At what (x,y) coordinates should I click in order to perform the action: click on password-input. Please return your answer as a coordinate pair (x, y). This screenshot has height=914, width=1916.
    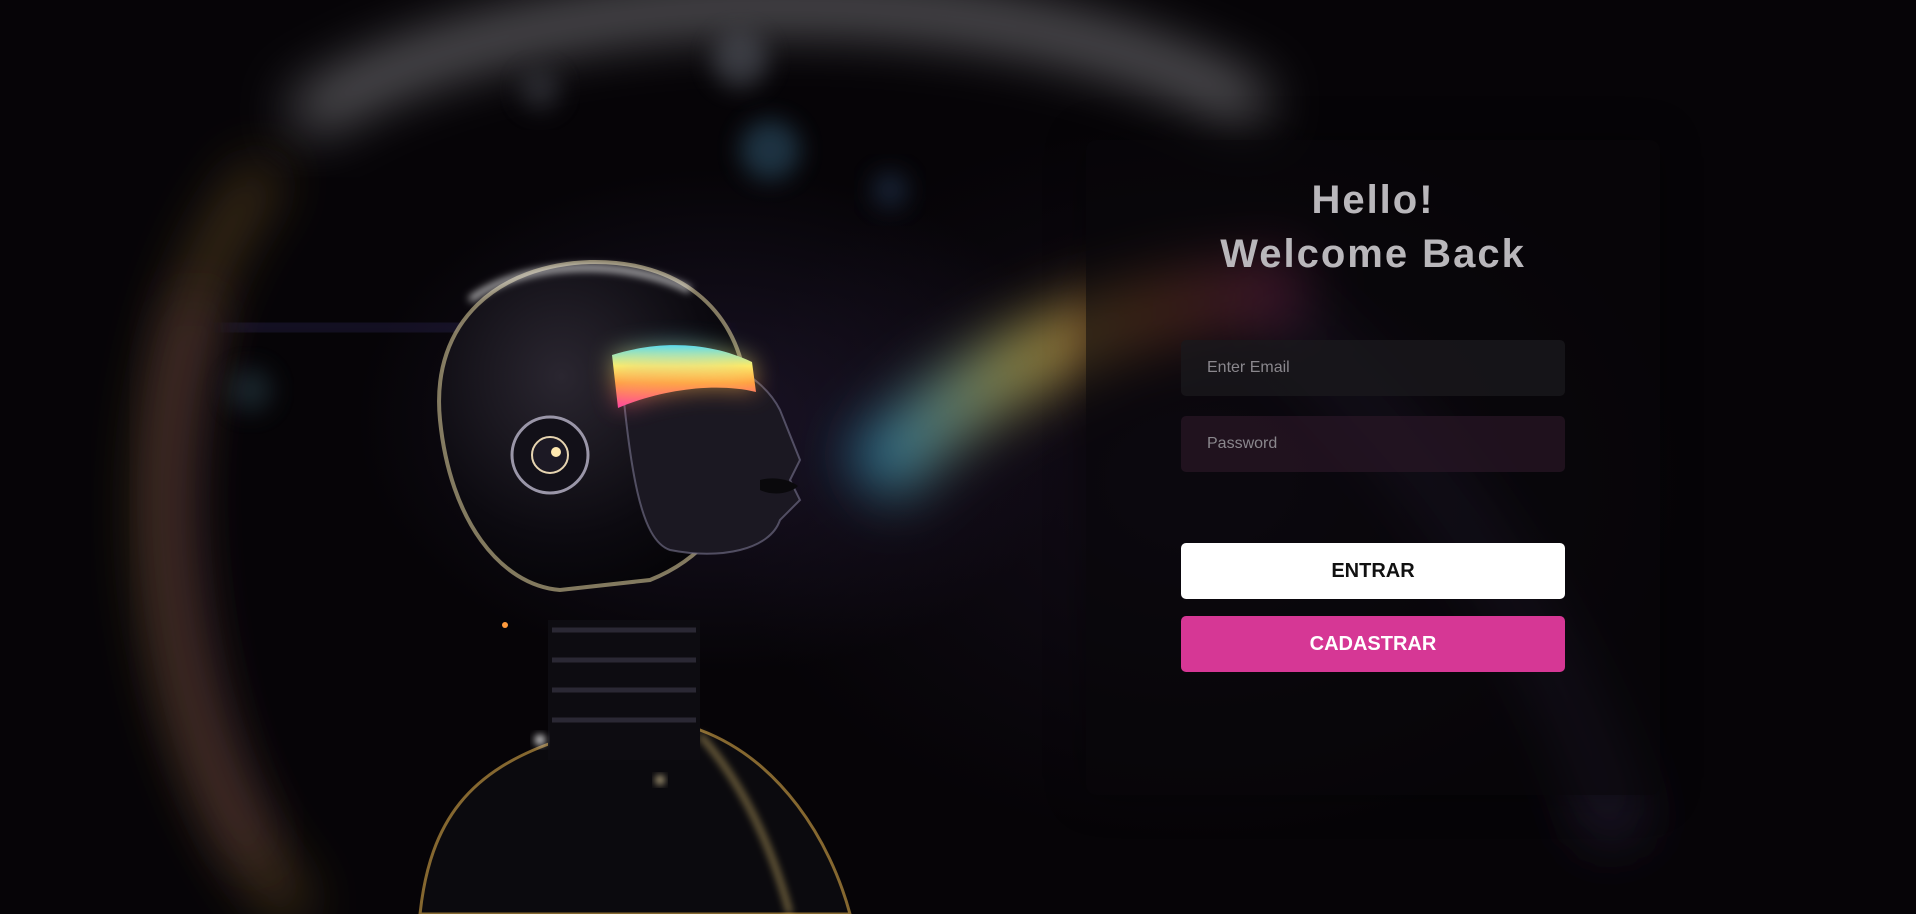
    Looking at the image, I should click on (1373, 444).